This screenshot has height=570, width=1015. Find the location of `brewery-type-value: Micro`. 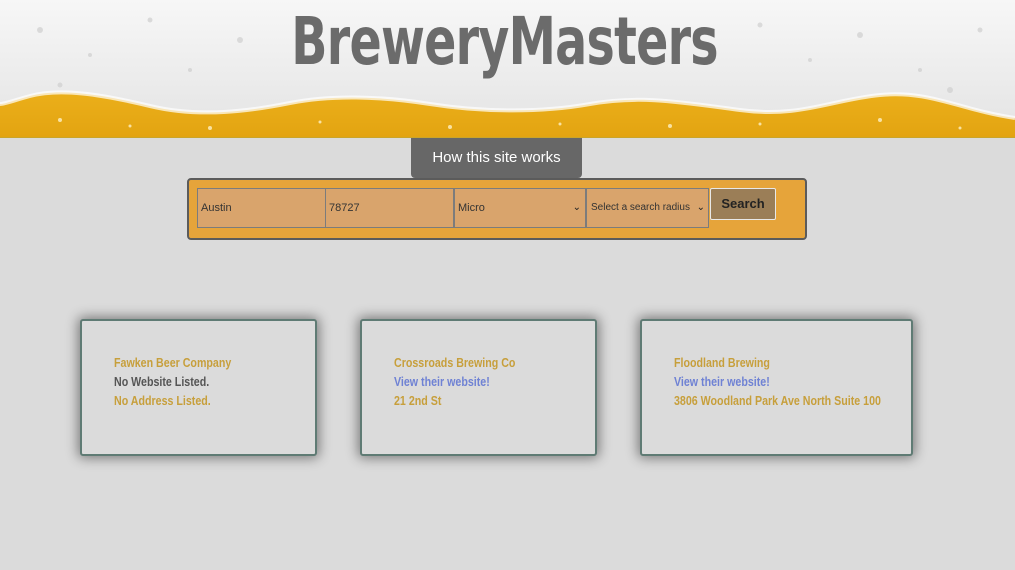

brewery-type-value: Micro is located at coordinates (471, 208).